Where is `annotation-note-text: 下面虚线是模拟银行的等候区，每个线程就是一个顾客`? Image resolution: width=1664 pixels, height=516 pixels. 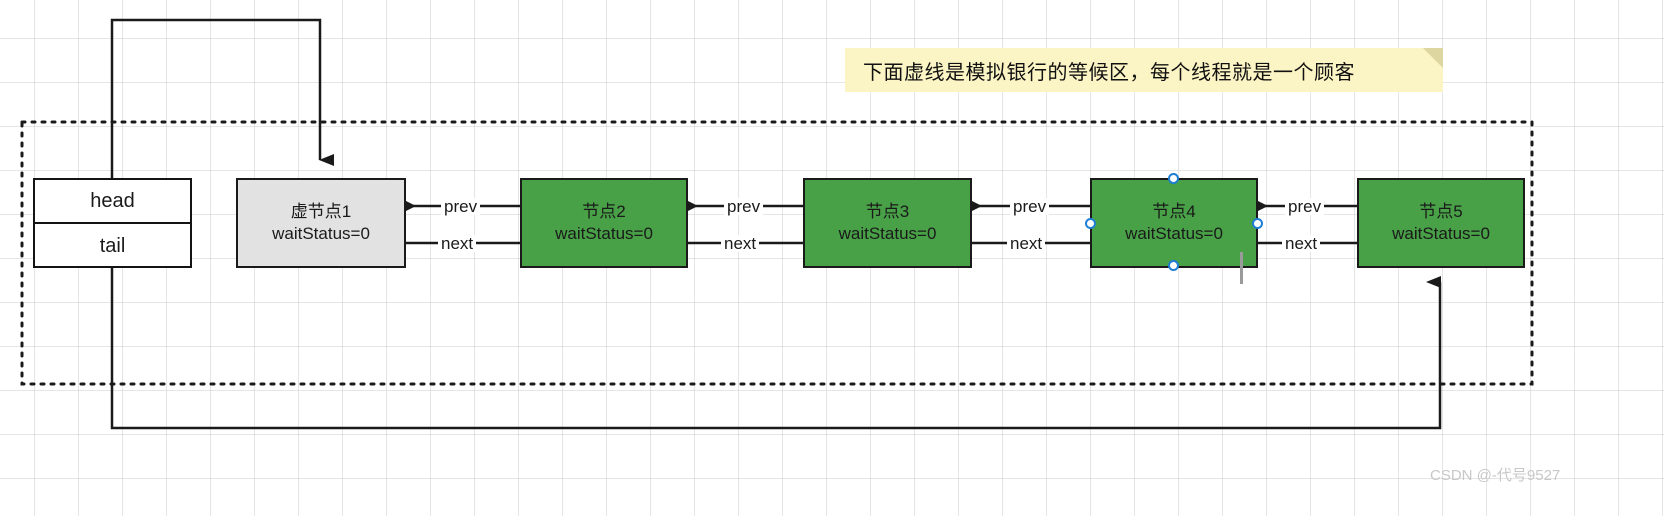 annotation-note-text: 下面虚线是模拟银行的等候区，每个线程就是一个顾客 is located at coordinates (1109, 72).